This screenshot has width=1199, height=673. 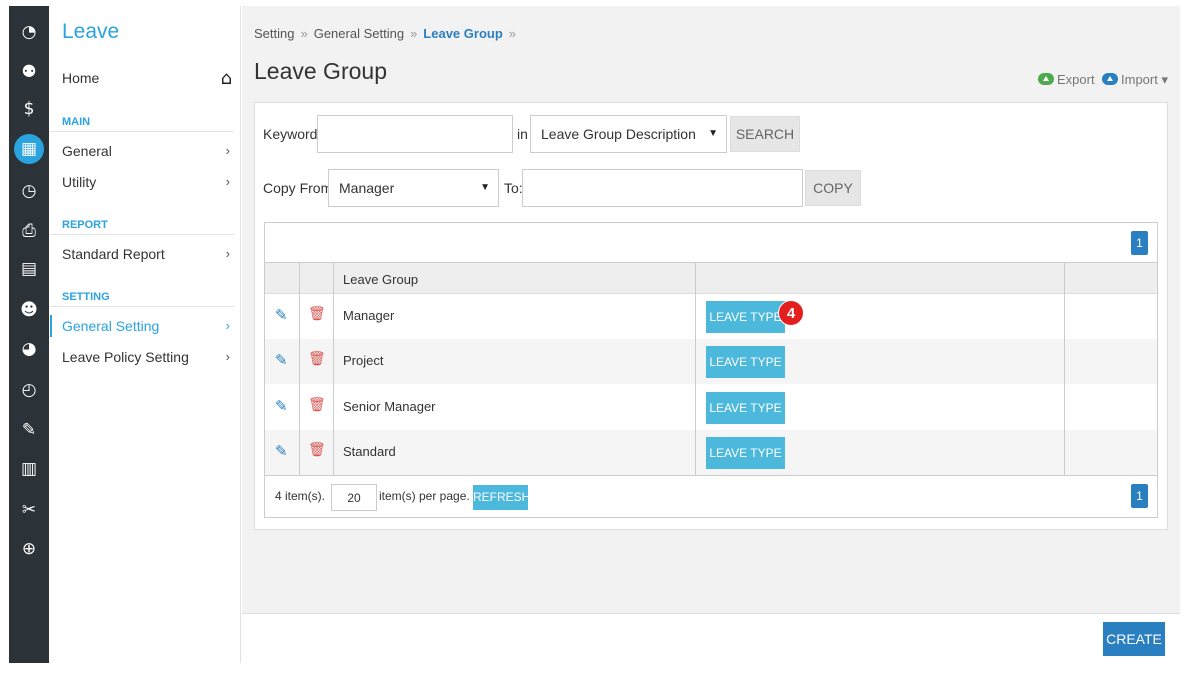 What do you see at coordinates (424, 496) in the screenshot?
I see `per-page-label: item(s) per page.` at bounding box center [424, 496].